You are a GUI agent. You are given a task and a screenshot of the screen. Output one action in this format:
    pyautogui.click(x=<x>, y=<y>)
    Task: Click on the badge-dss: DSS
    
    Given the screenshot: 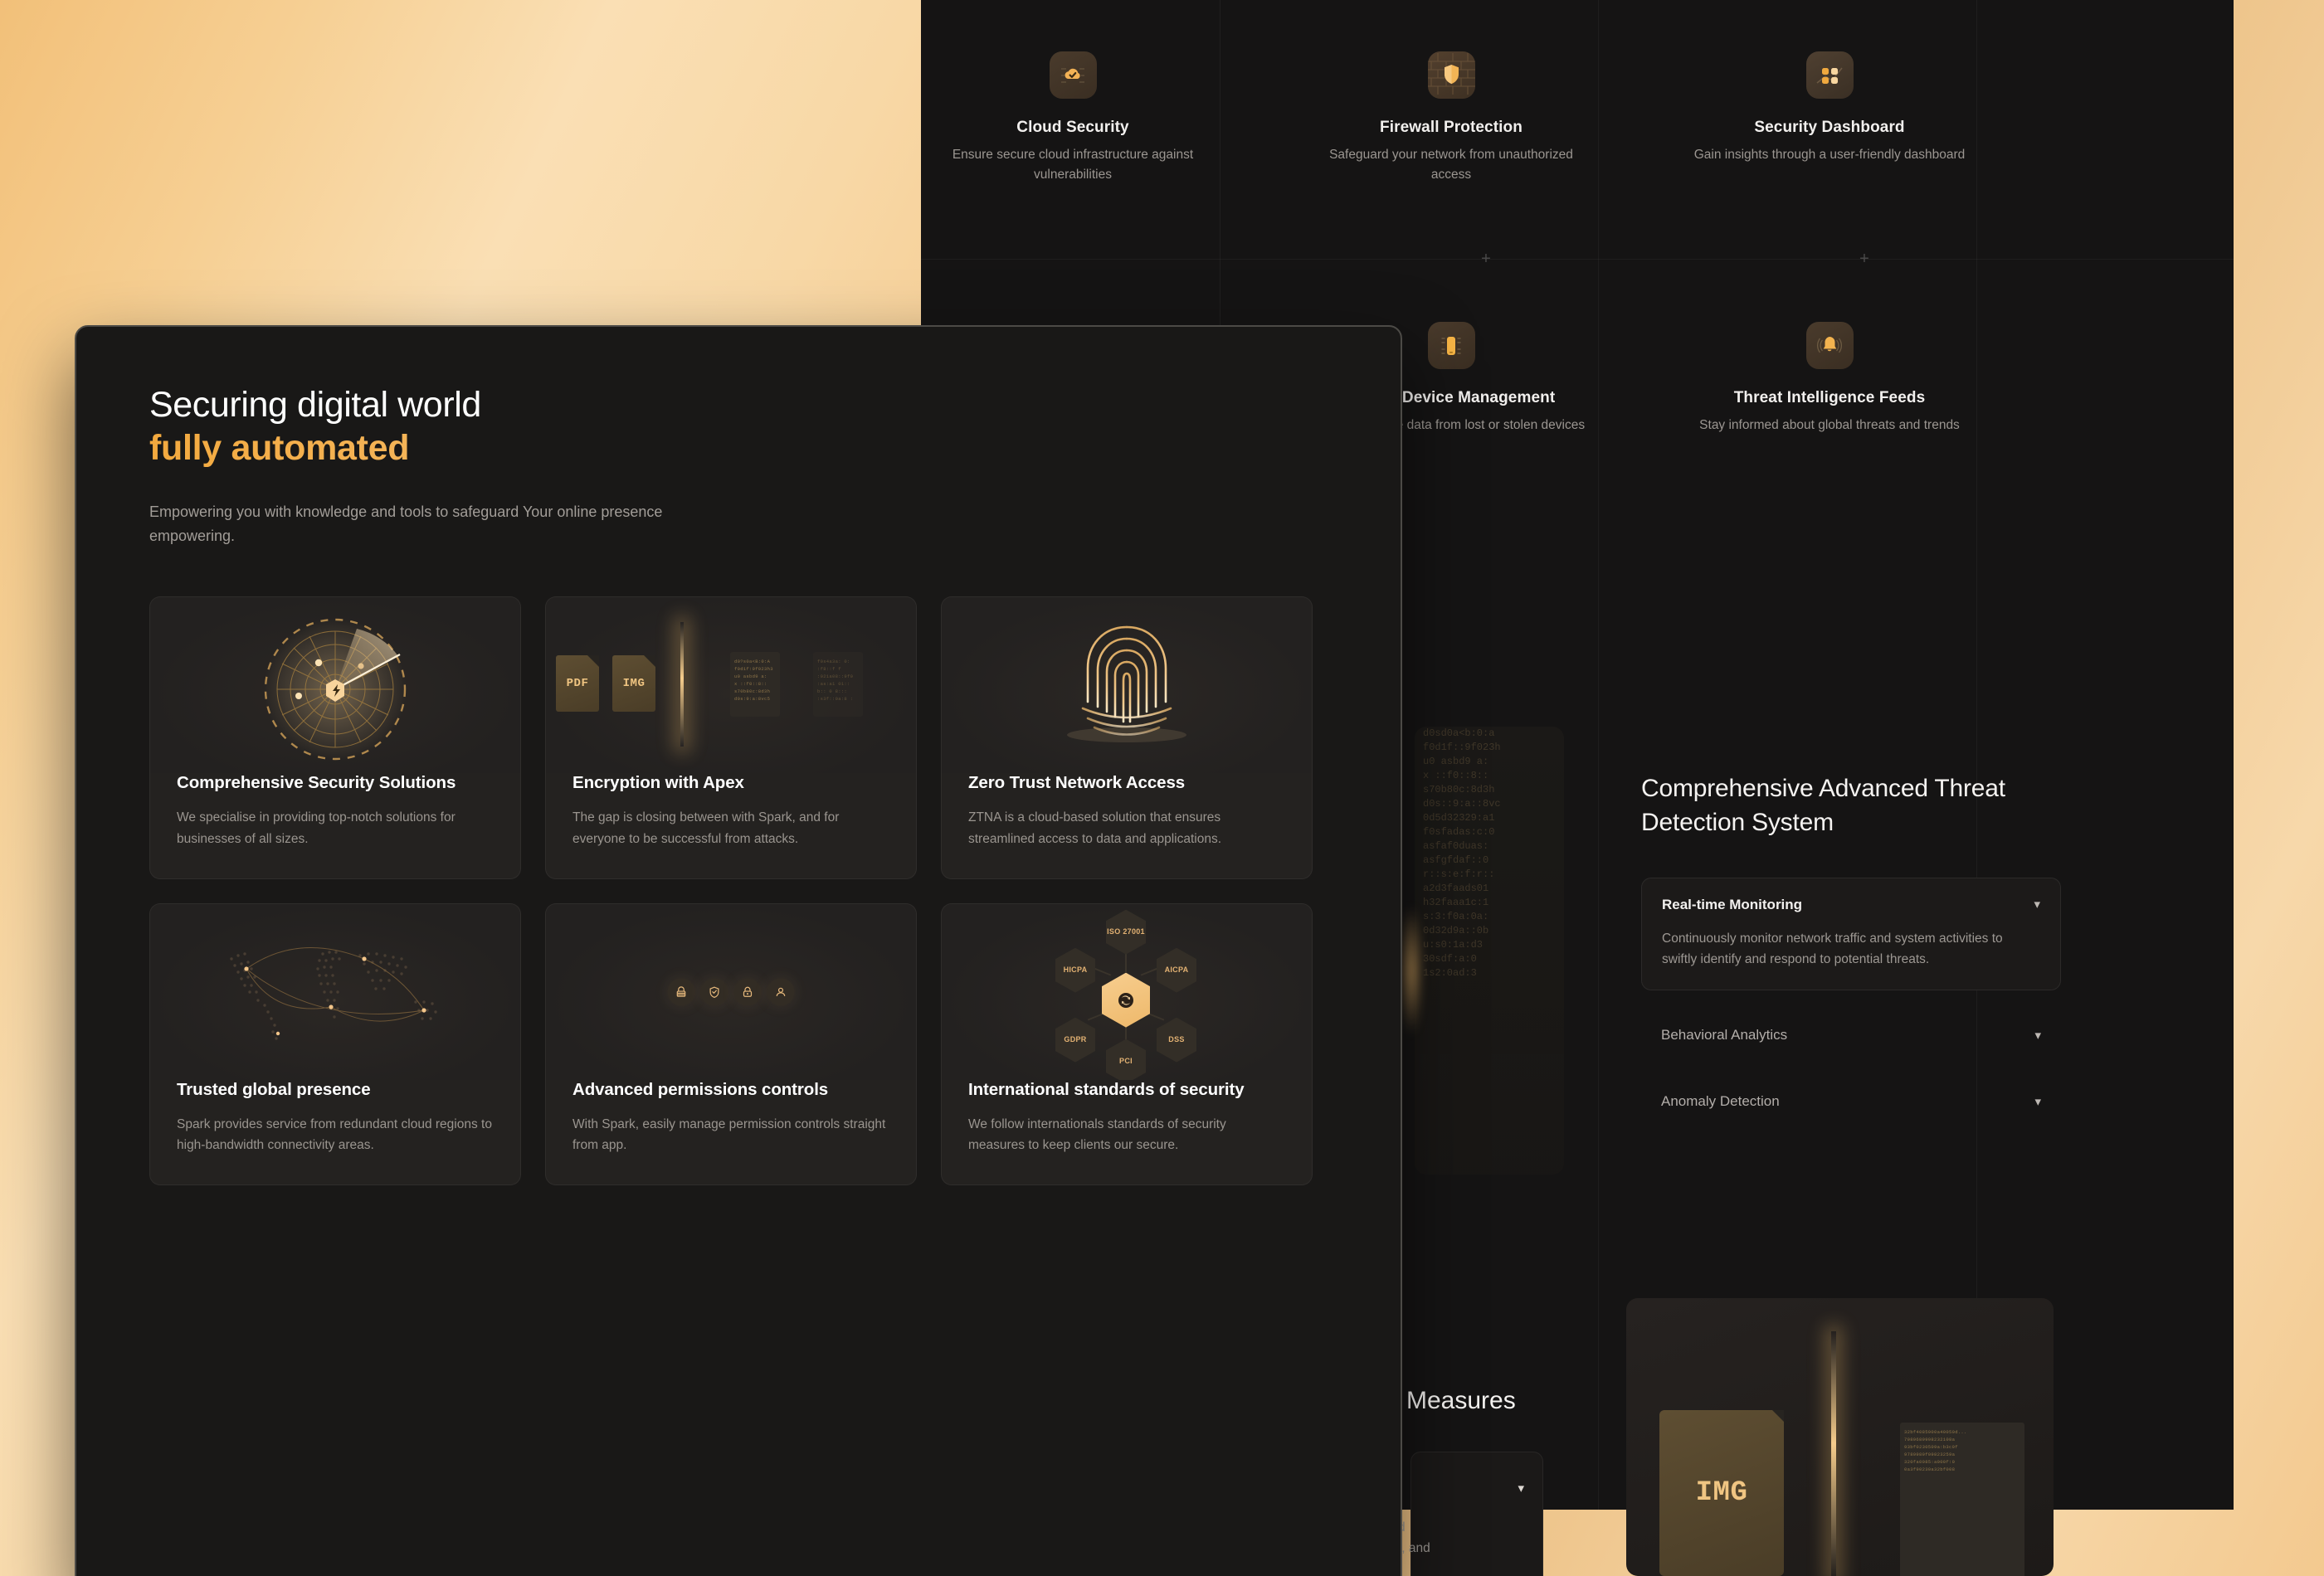 What is the action you would take?
    pyautogui.click(x=1176, y=1040)
    